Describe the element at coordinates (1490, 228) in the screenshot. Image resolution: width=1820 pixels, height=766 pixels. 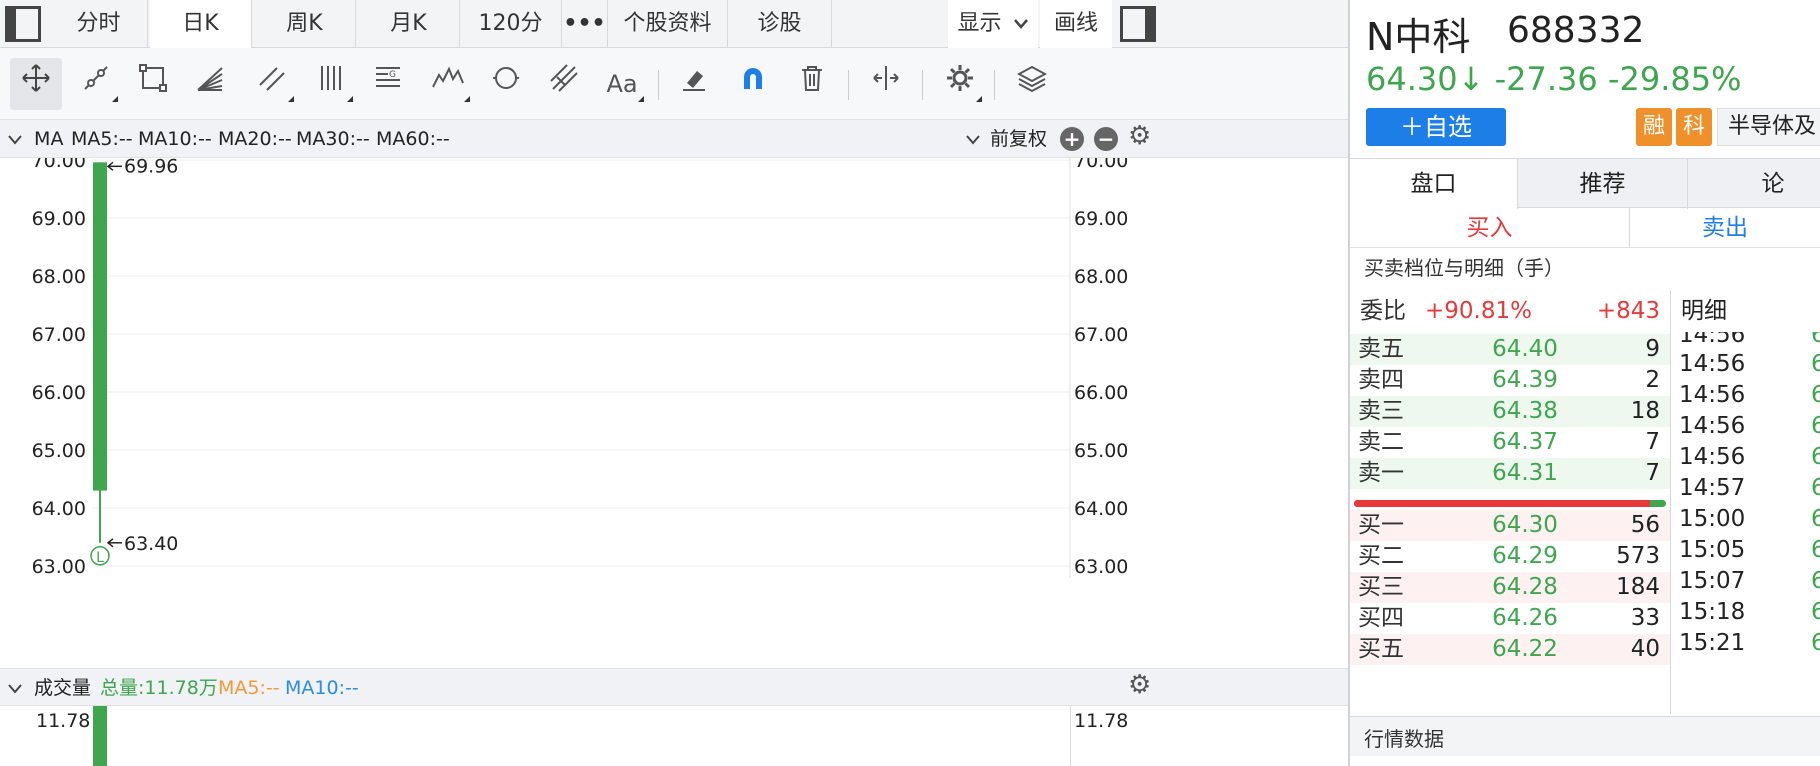
I see `buy-button: 买入` at that location.